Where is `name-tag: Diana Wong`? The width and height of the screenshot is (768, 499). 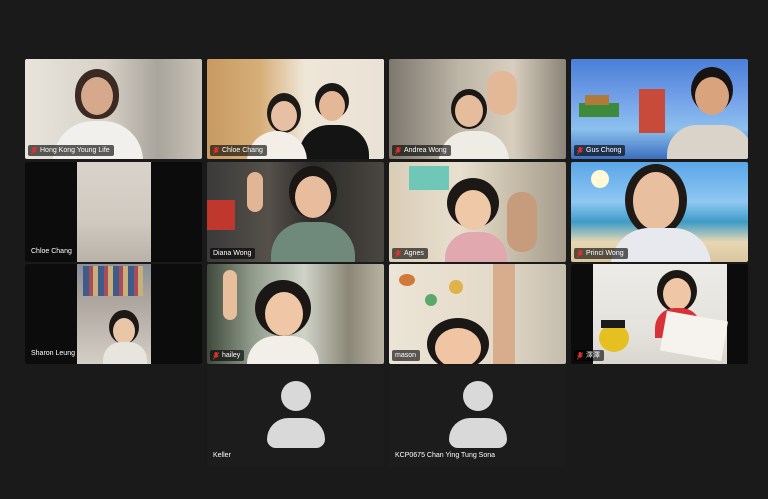
name-tag: Diana Wong is located at coordinates (233, 253).